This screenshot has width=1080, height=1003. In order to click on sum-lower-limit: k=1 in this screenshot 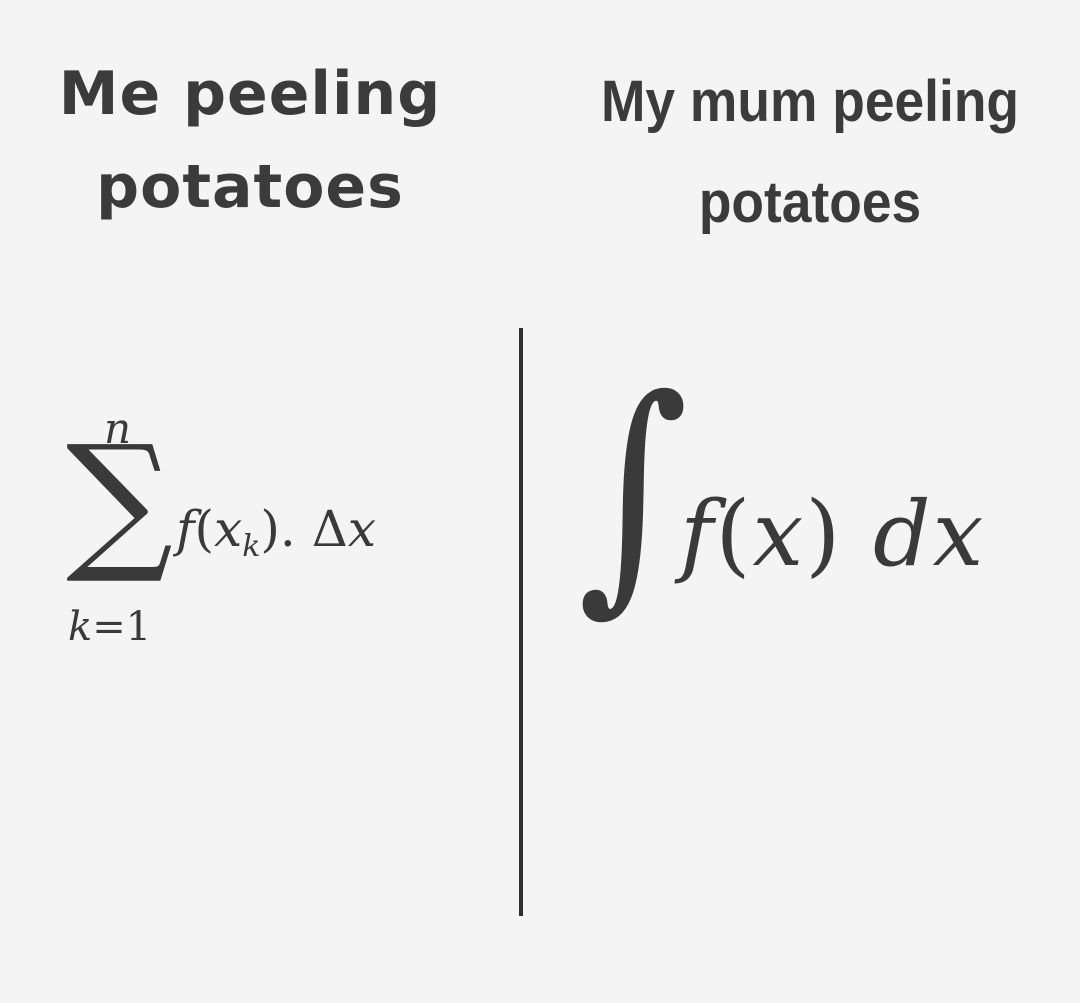, I will do `click(109, 627)`.